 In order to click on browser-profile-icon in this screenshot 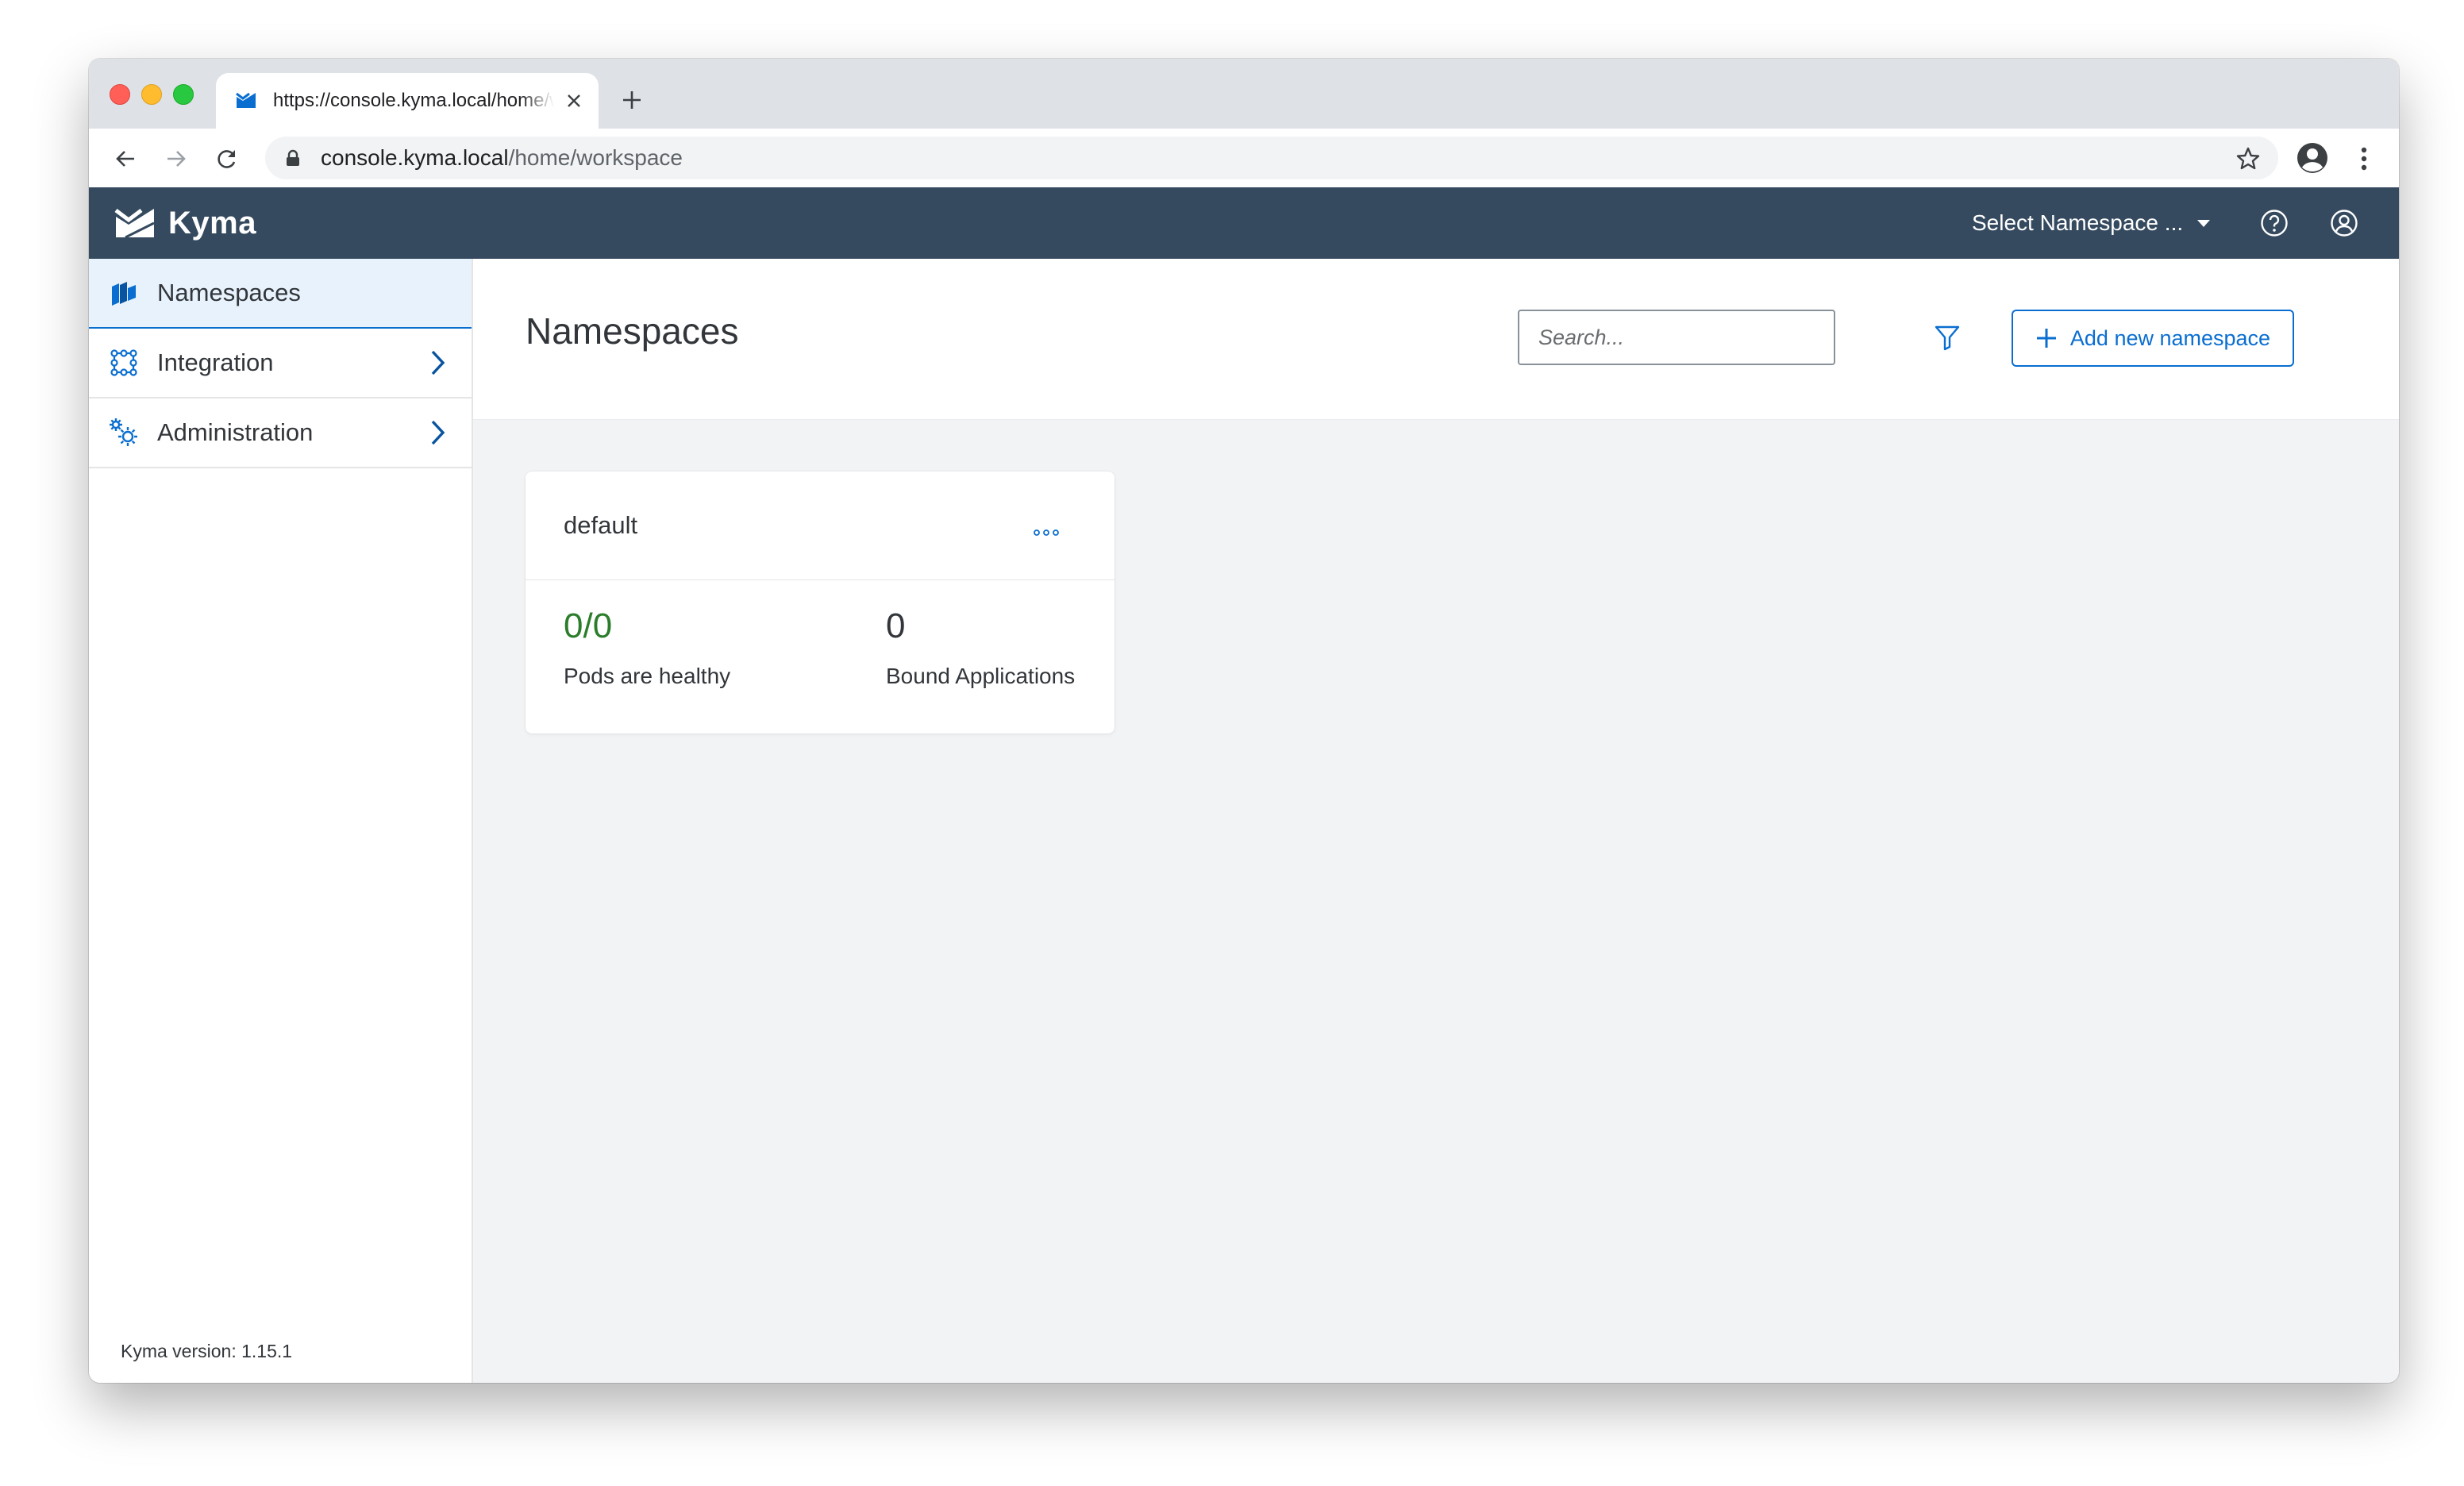, I will do `click(2312, 158)`.